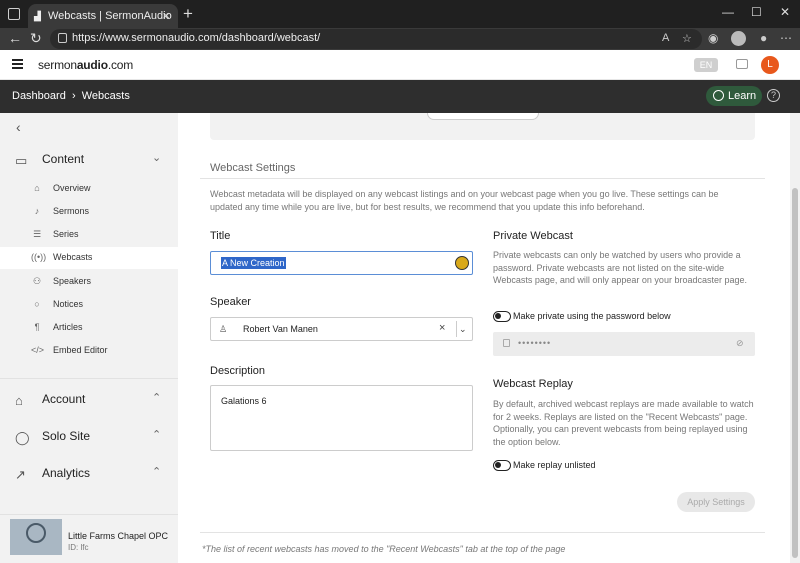  I want to click on people-icon: ⚇, so click(37, 281).